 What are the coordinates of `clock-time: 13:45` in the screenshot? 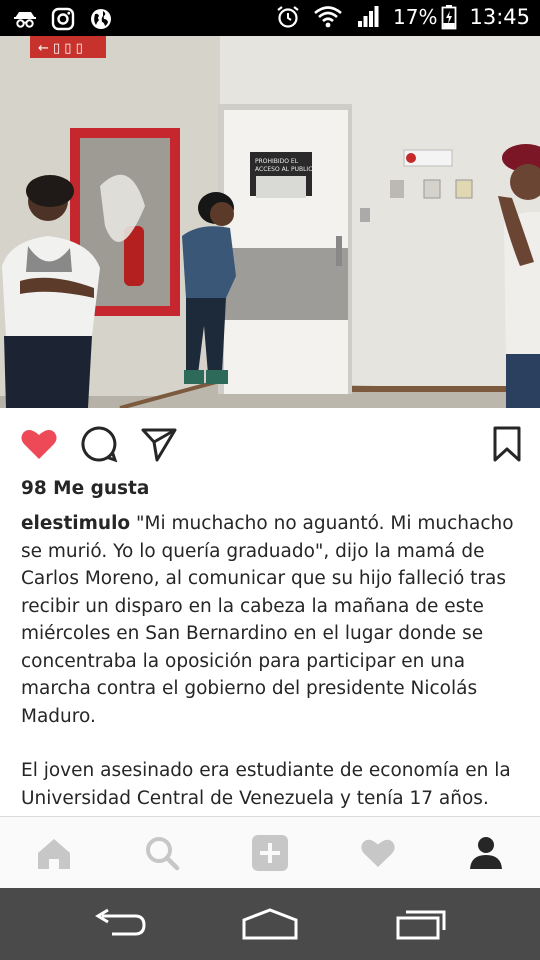 It's located at (499, 17).